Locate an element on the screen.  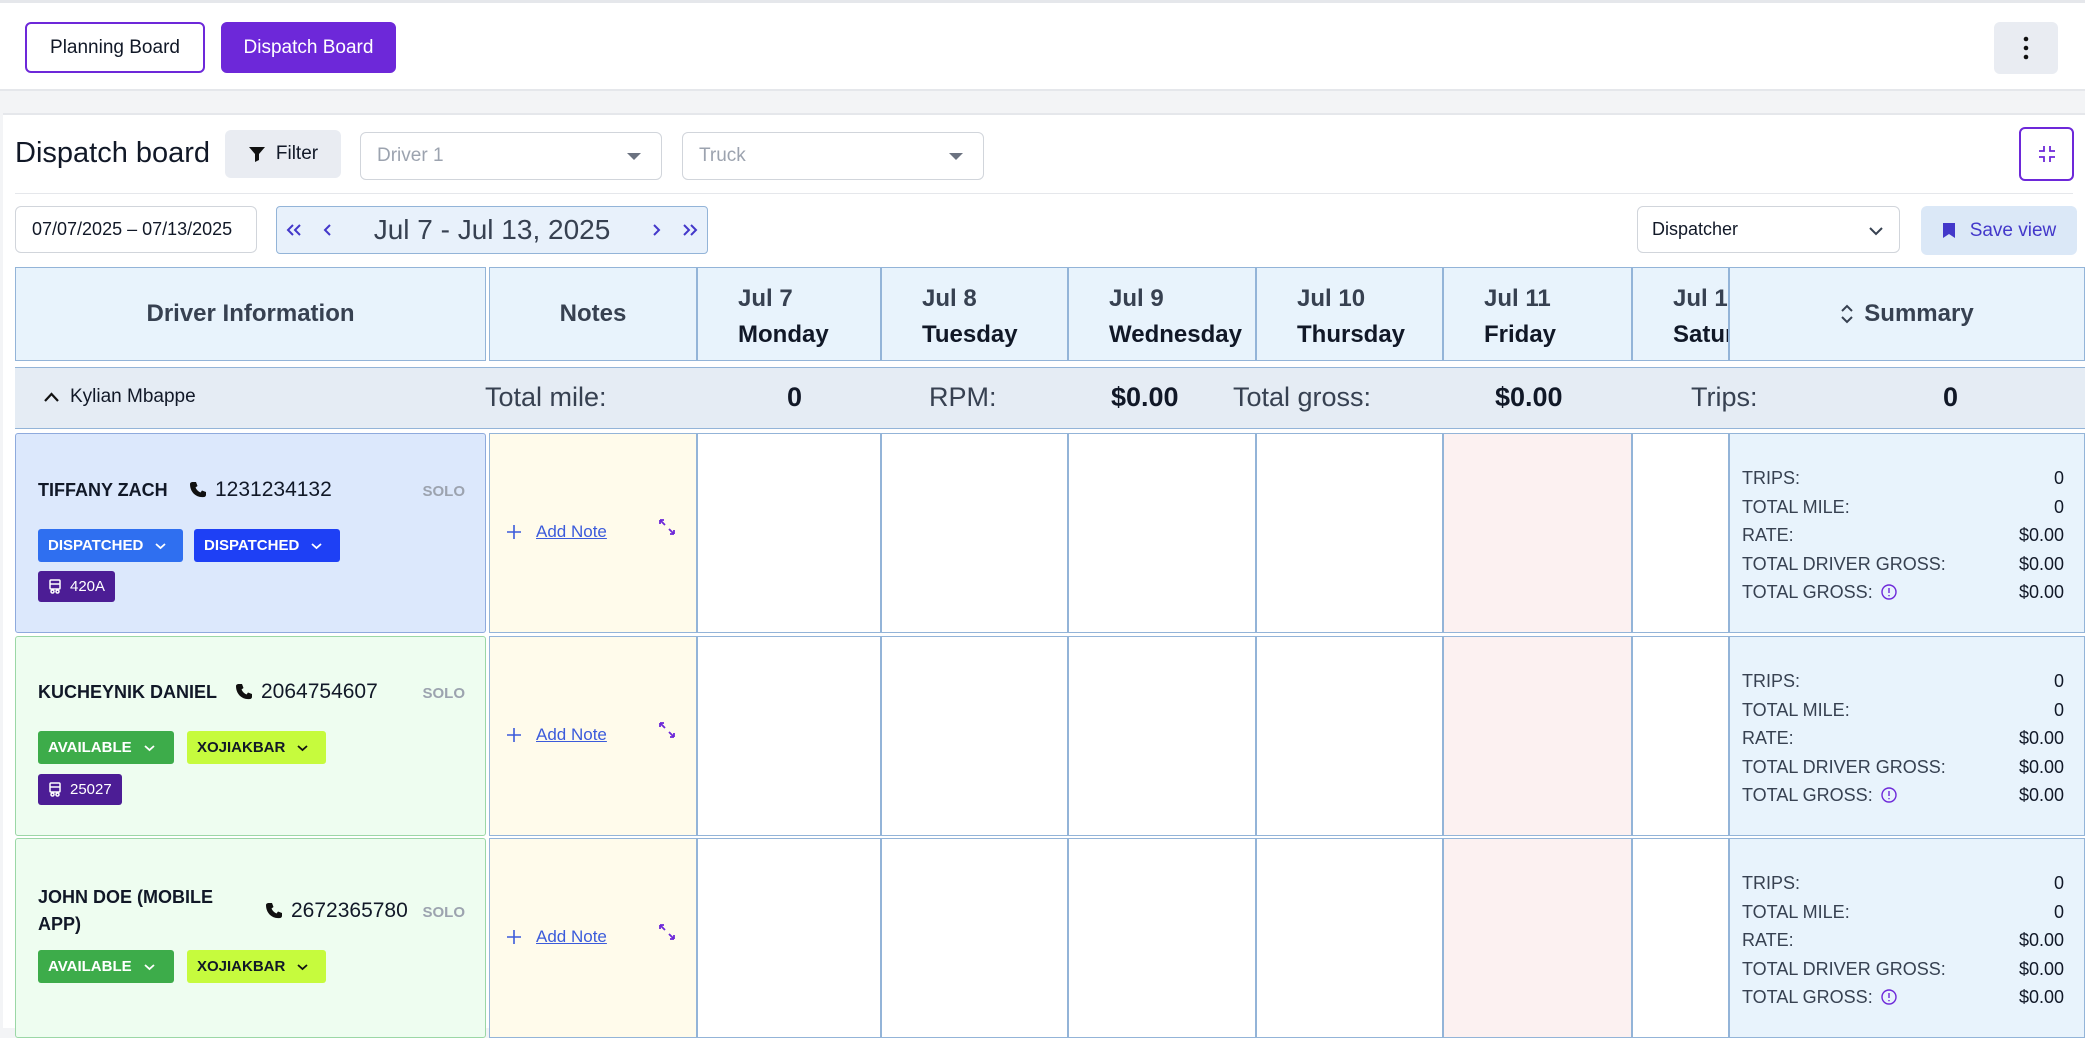
column-header-notes: Notes is located at coordinates (593, 314).